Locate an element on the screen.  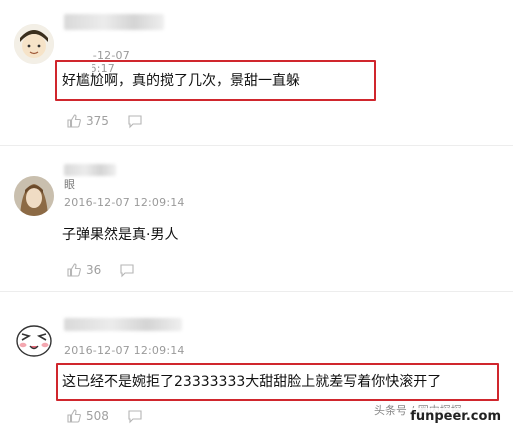
like-count: 375 is located at coordinates (97, 121).